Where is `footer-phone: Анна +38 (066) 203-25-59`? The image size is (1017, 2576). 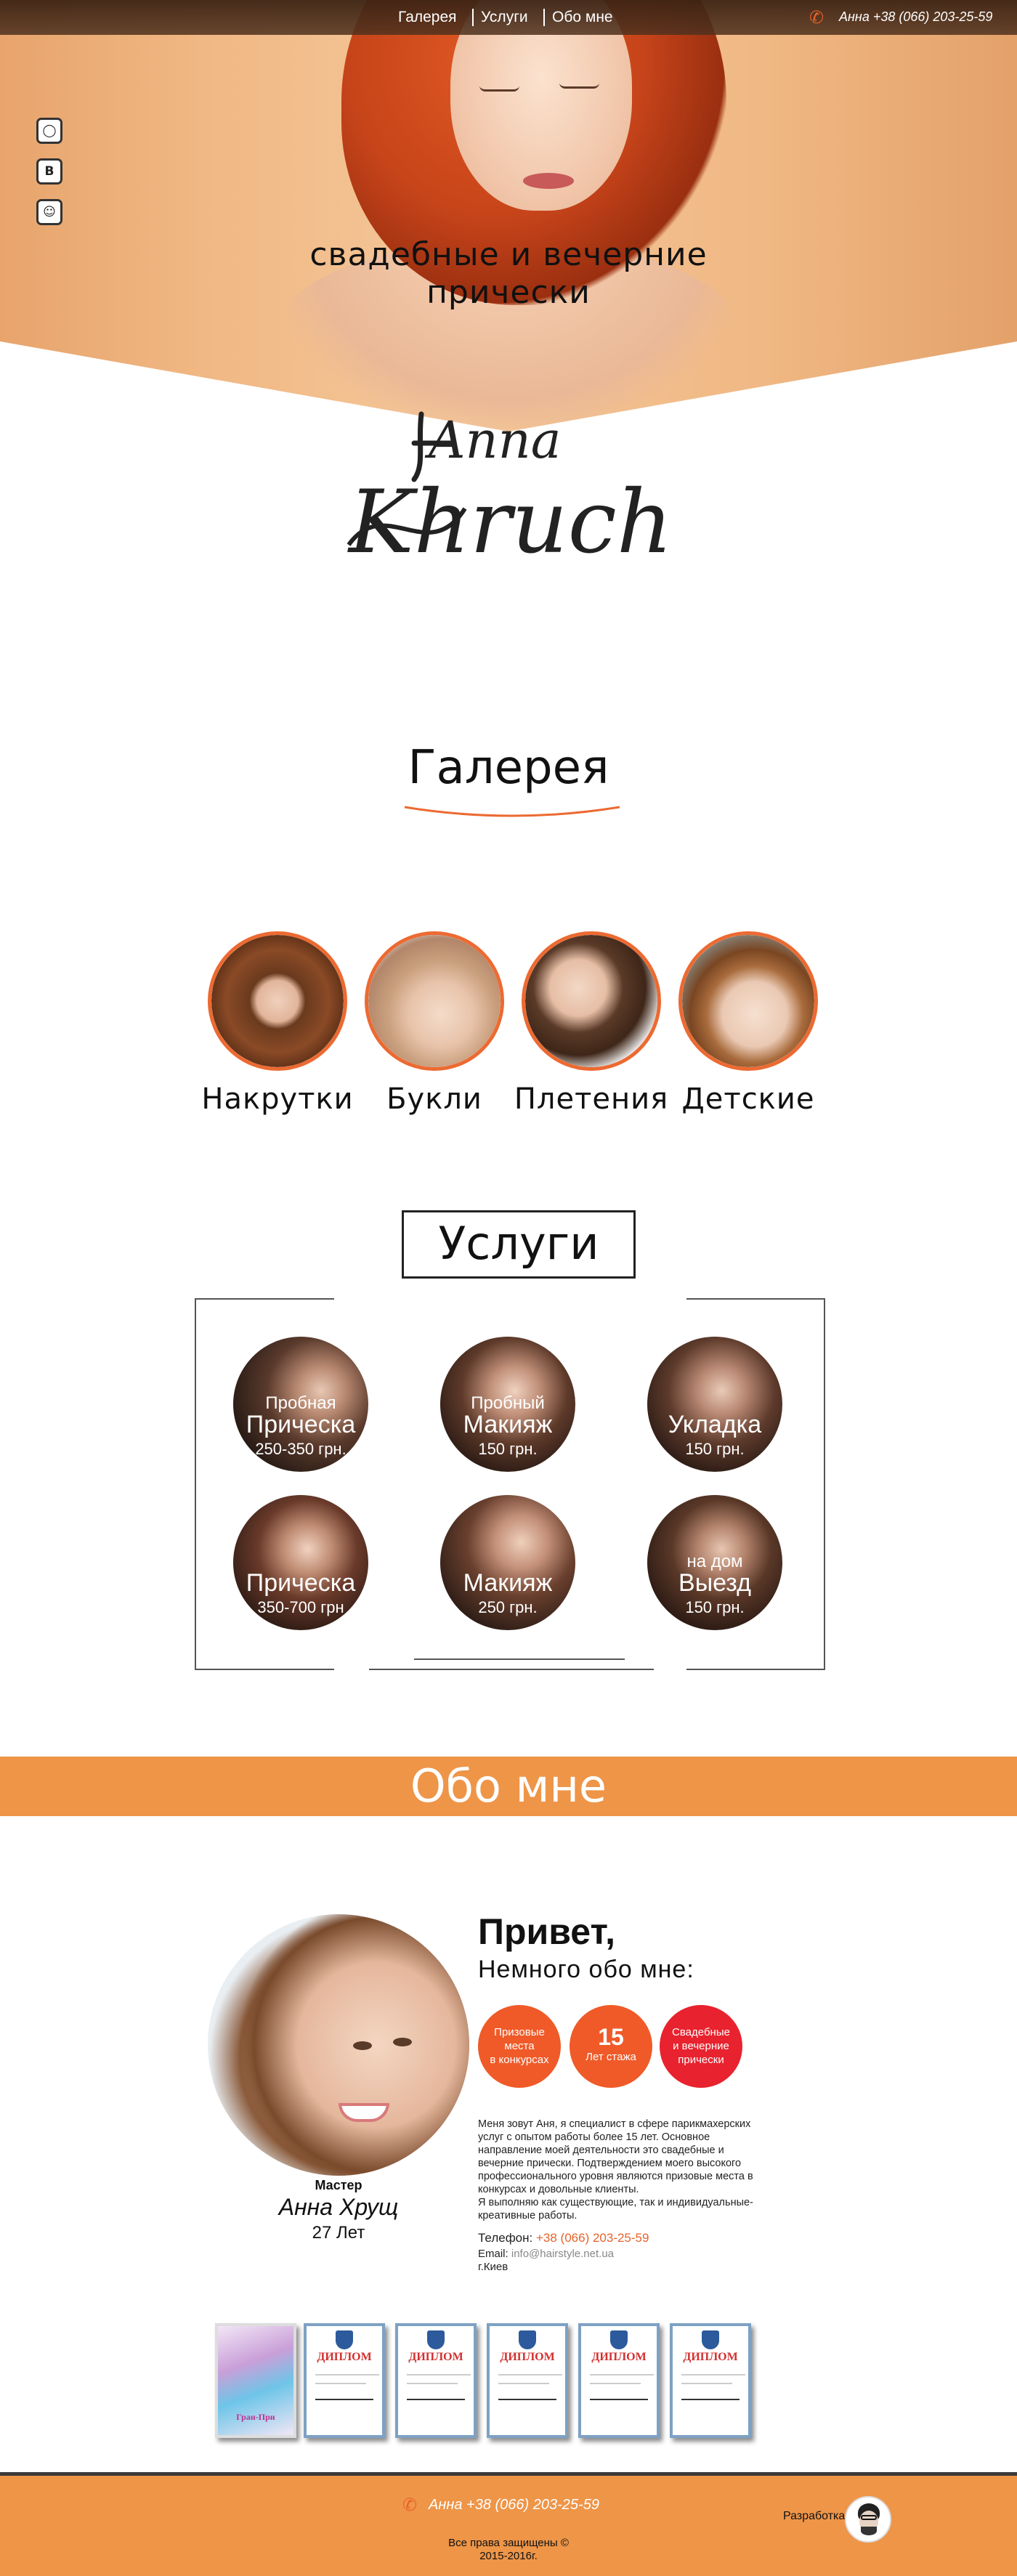 footer-phone: Анна +38 (066) 203-25-59 is located at coordinates (538, 2505).